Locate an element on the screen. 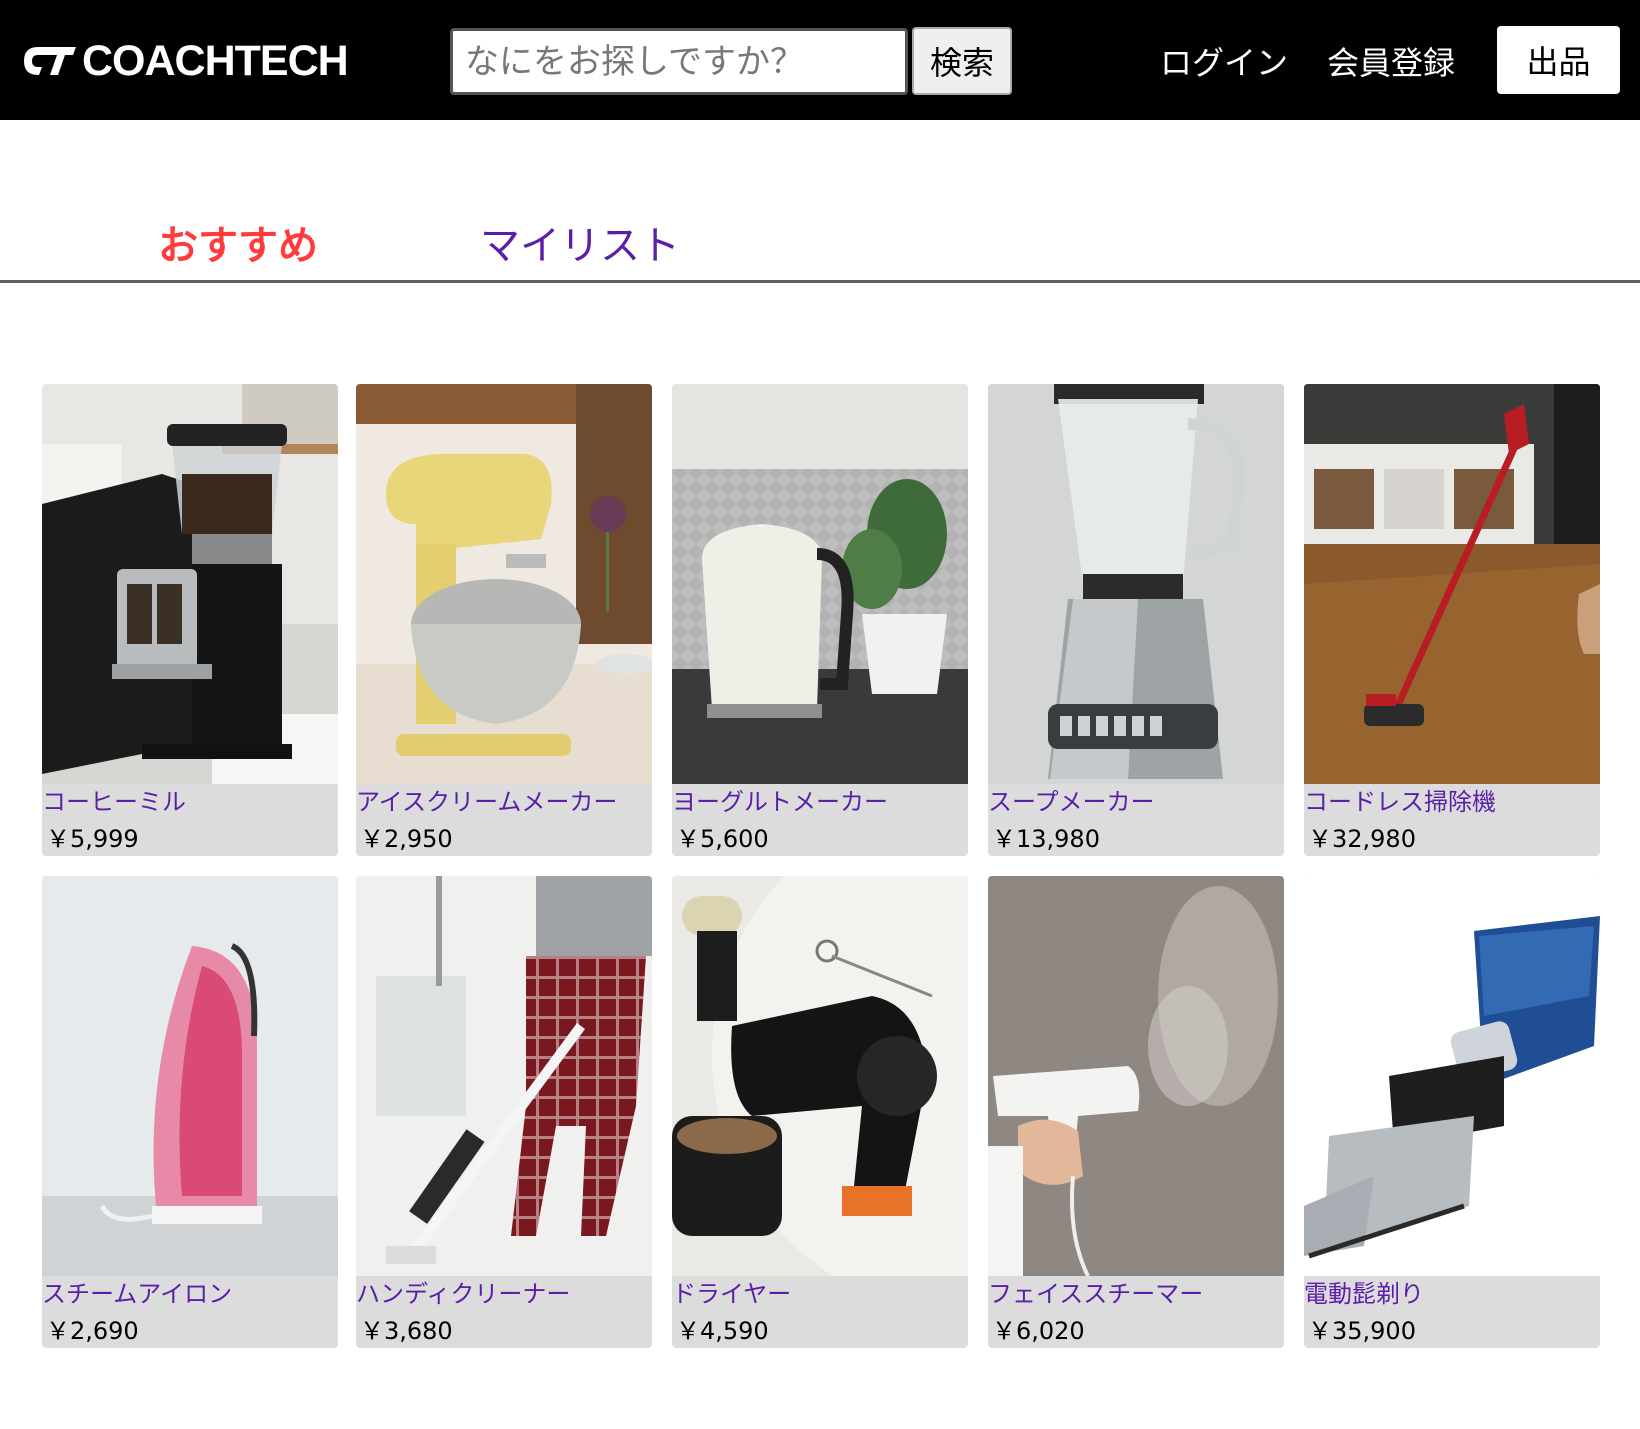 This screenshot has width=1640, height=1429. product-card: 電動髭剃り ￥35,900 is located at coordinates (1452, 1112).